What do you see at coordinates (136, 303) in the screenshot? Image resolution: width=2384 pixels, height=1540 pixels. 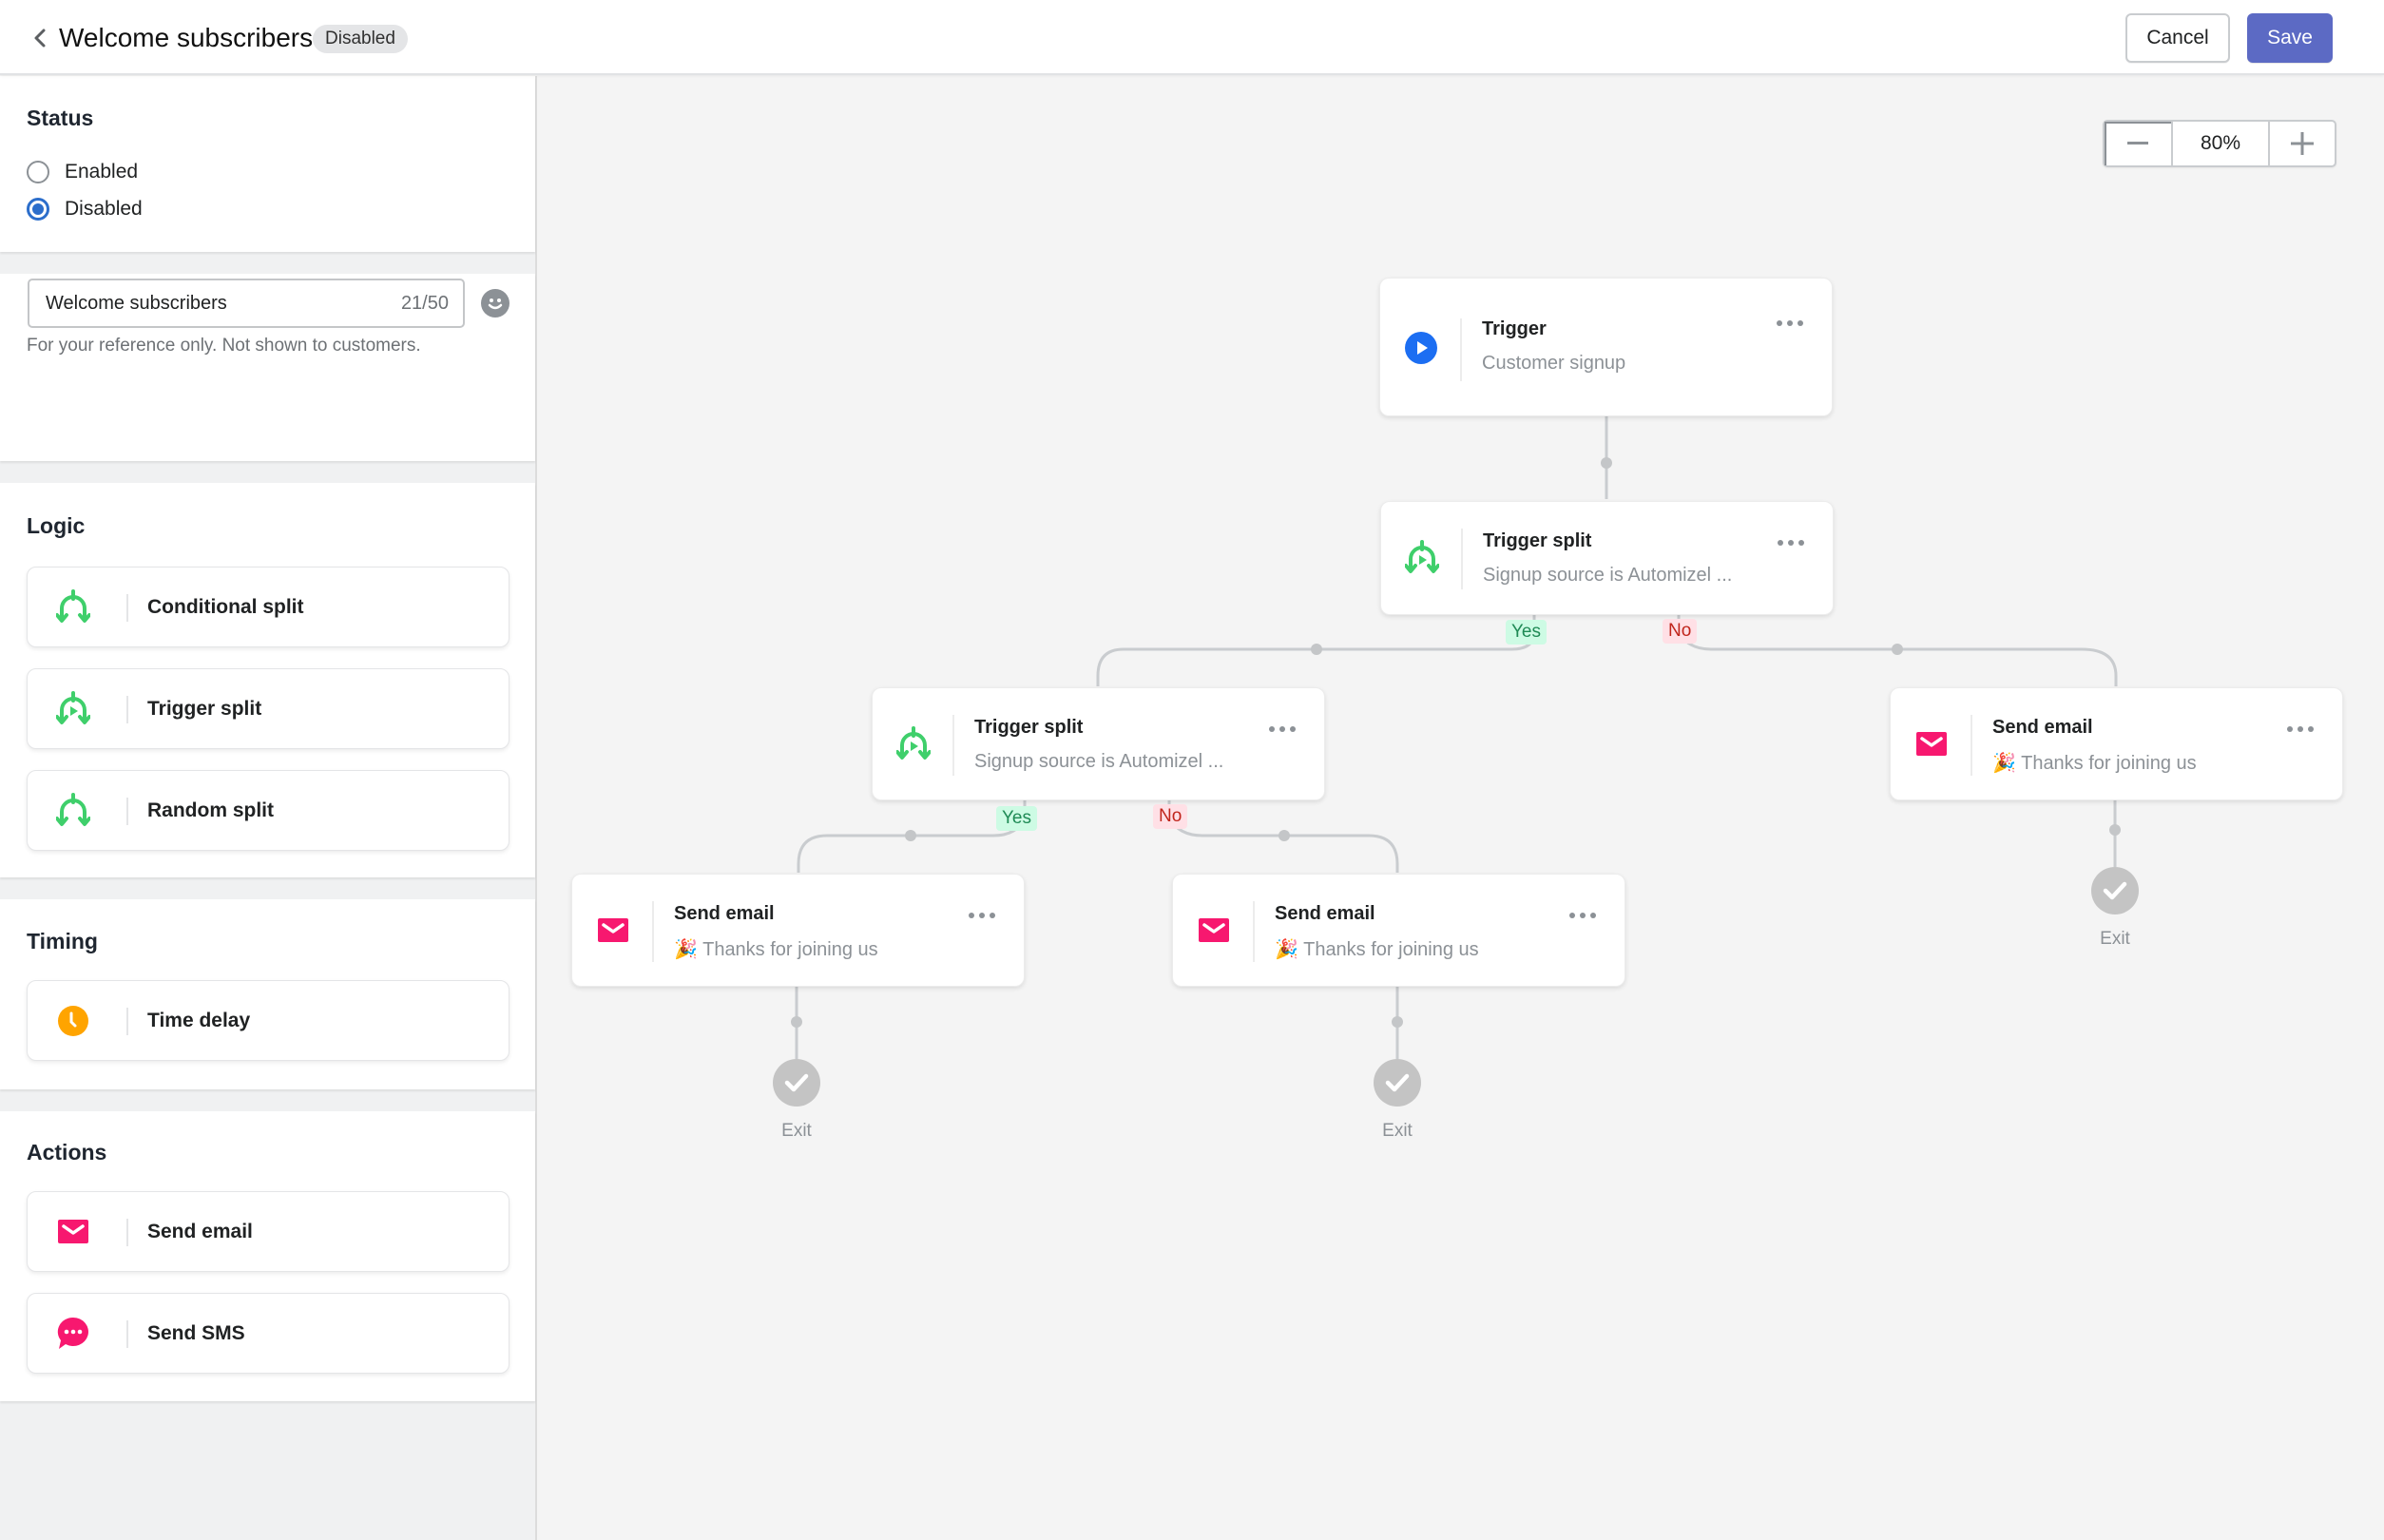 I see `flow-name-value: Welcome subscribers` at bounding box center [136, 303].